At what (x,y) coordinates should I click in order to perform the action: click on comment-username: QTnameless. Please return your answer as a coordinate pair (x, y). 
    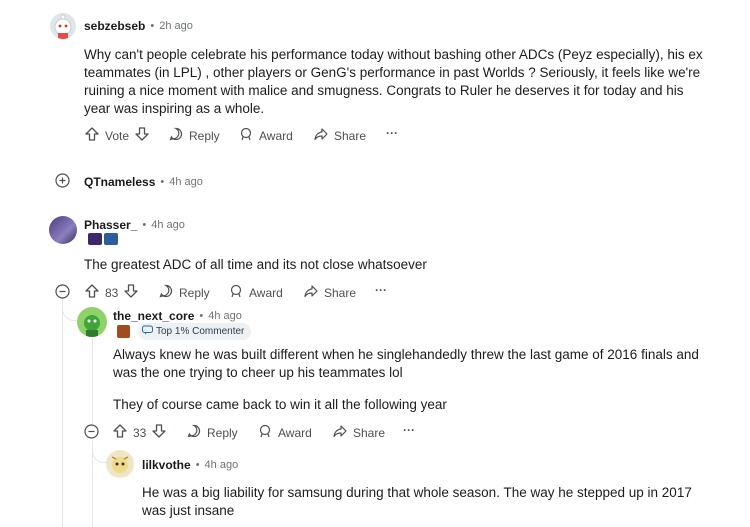
    Looking at the image, I should click on (119, 182).